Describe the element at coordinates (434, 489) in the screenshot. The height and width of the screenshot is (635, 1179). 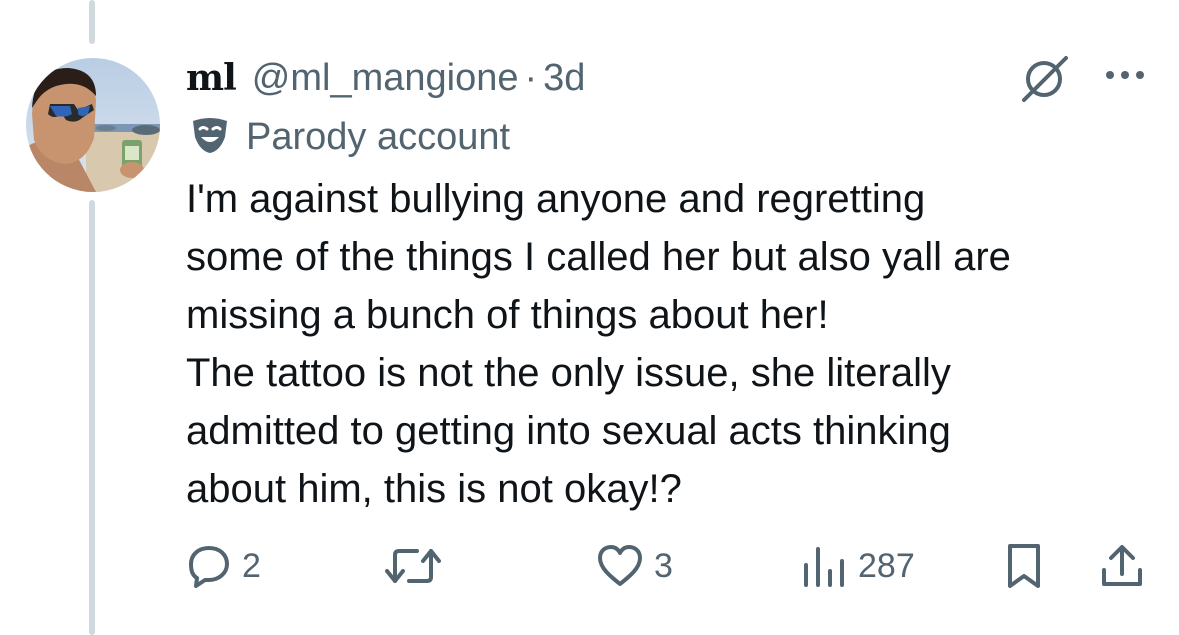
I see `tweet-text-line: about him, this is not okay!?` at that location.